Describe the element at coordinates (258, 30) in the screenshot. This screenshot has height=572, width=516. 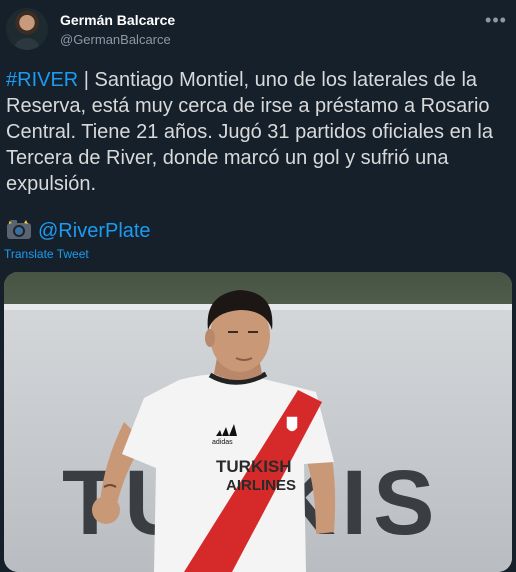
I see `tweet-header: Germán Balcarce @GermanBalcarce •••` at that location.